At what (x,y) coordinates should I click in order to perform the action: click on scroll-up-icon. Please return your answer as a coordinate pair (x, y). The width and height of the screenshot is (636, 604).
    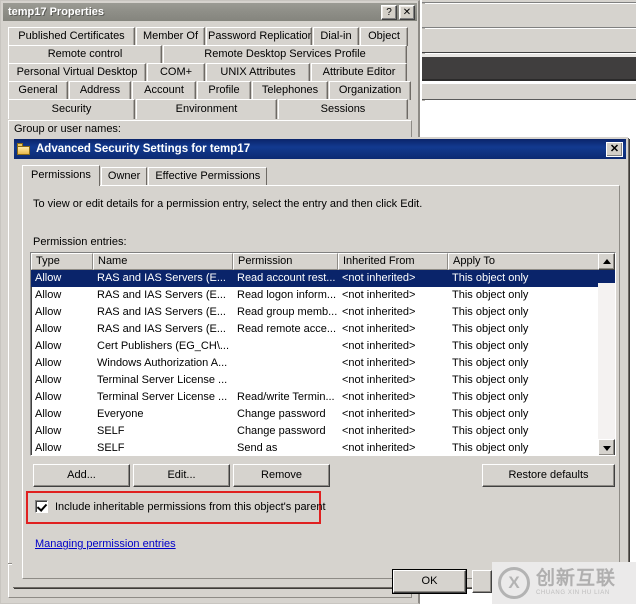
    Looking at the image, I should click on (606, 261).